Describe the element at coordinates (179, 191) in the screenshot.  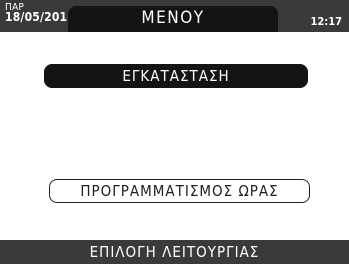
I see `menu-item-time-programming: ΠΡΟΓΡΑΜΜΑΤΙΣΜΟΣ ΩΡΑΣ` at that location.